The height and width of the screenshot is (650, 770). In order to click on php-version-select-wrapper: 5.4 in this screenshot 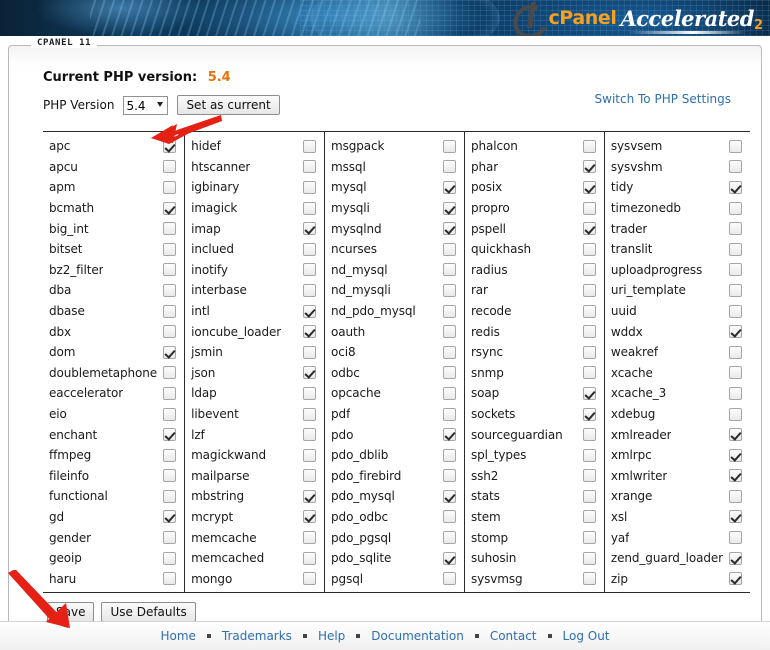, I will do `click(146, 105)`.